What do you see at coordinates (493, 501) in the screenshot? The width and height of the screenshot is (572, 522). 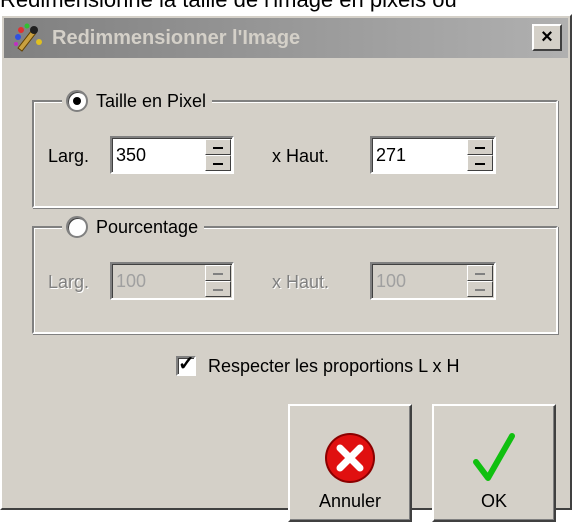 I see `ok-label: OK` at bounding box center [493, 501].